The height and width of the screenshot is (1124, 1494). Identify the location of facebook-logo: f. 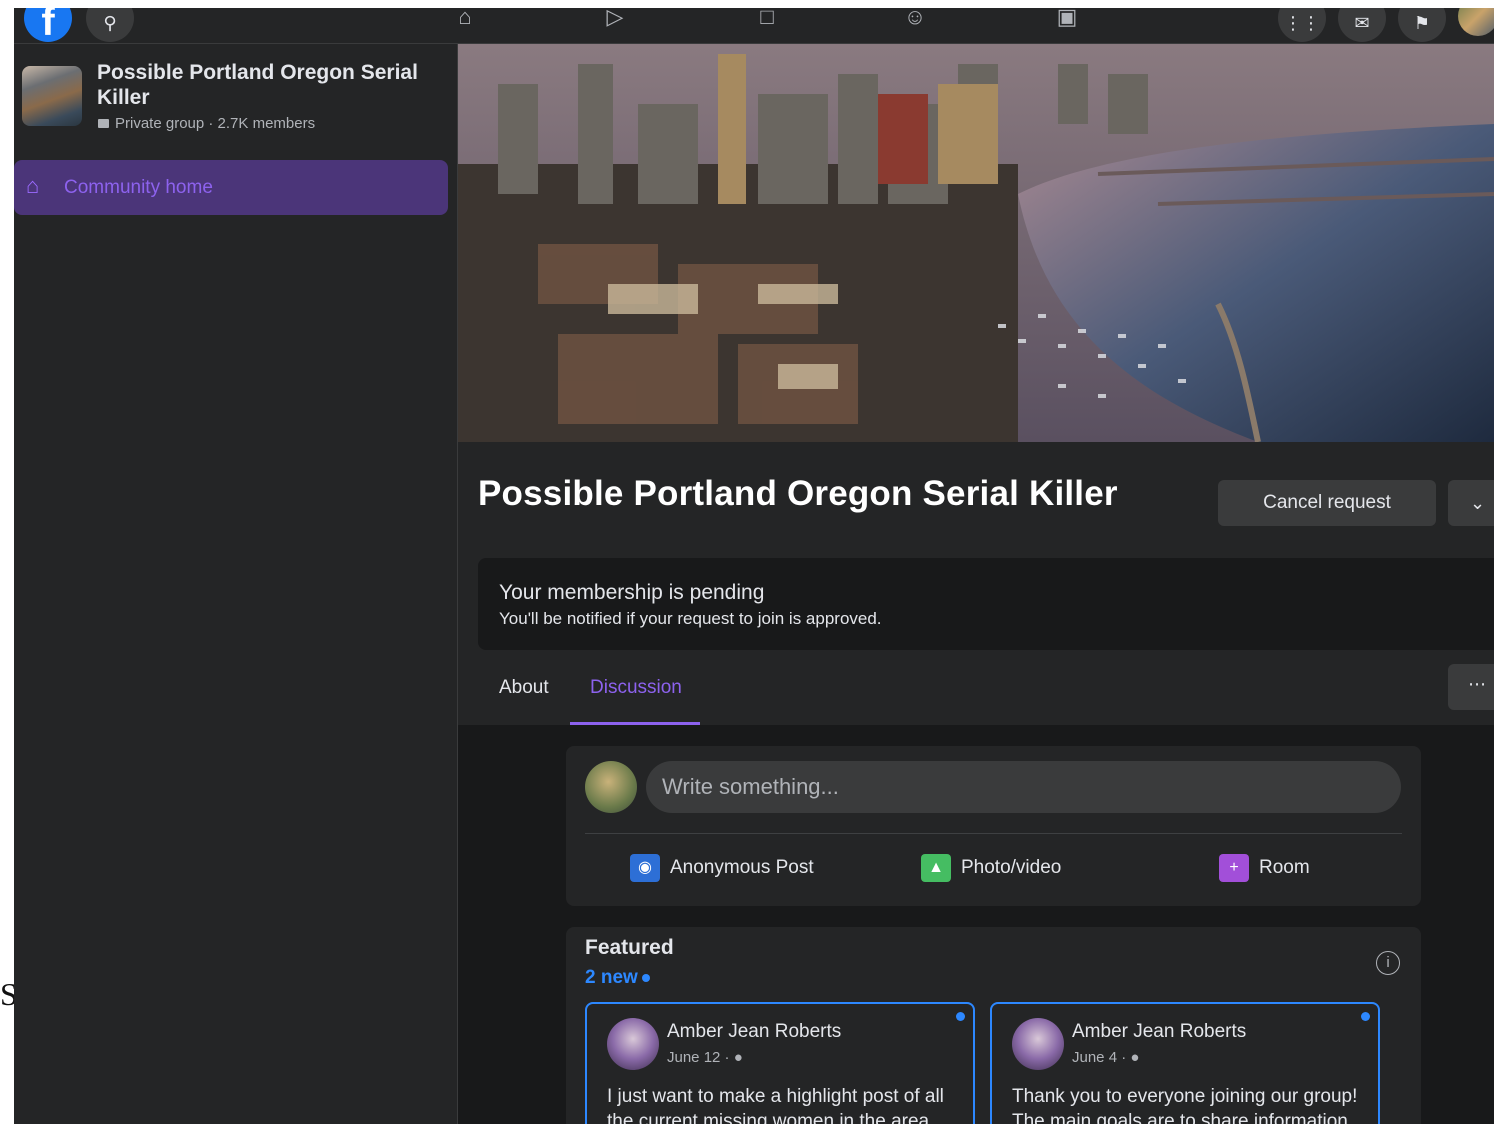
(48, 25).